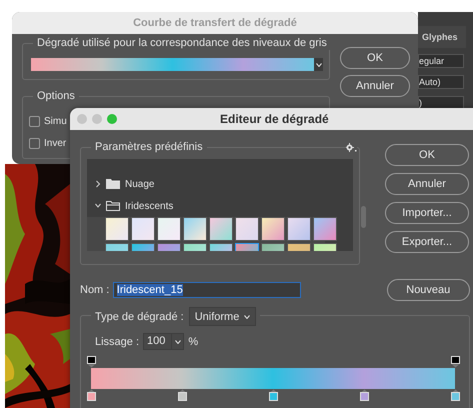  I want to click on folder-name: Nuage, so click(139, 184).